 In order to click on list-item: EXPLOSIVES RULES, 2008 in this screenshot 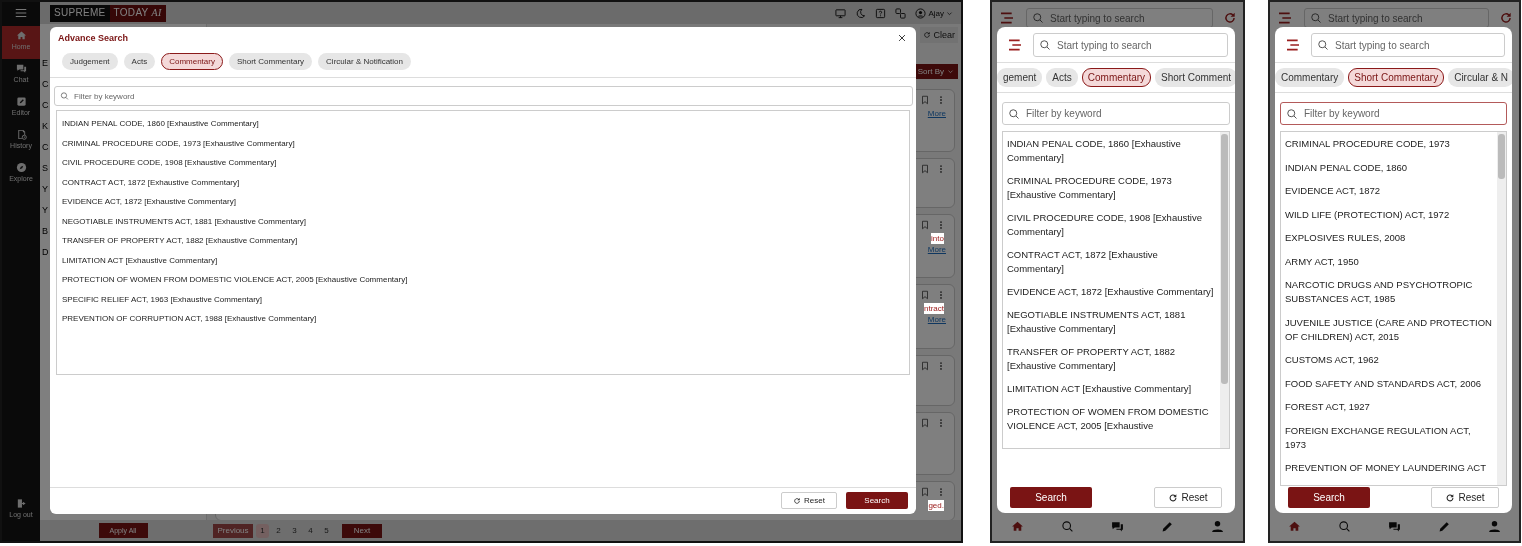, I will do `click(1391, 243)`.